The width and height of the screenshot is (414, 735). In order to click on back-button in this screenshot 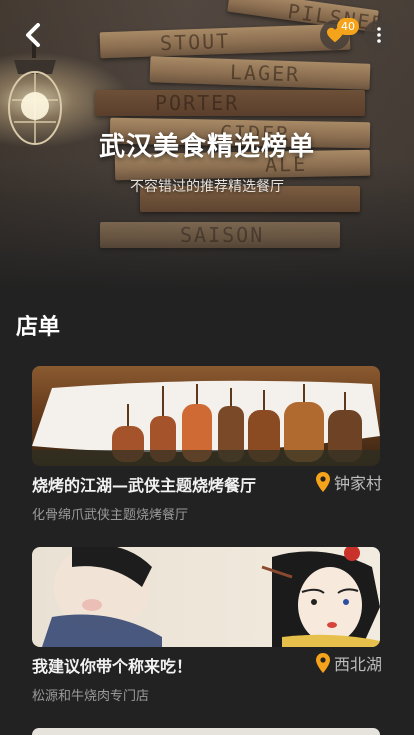, I will do `click(33, 35)`.